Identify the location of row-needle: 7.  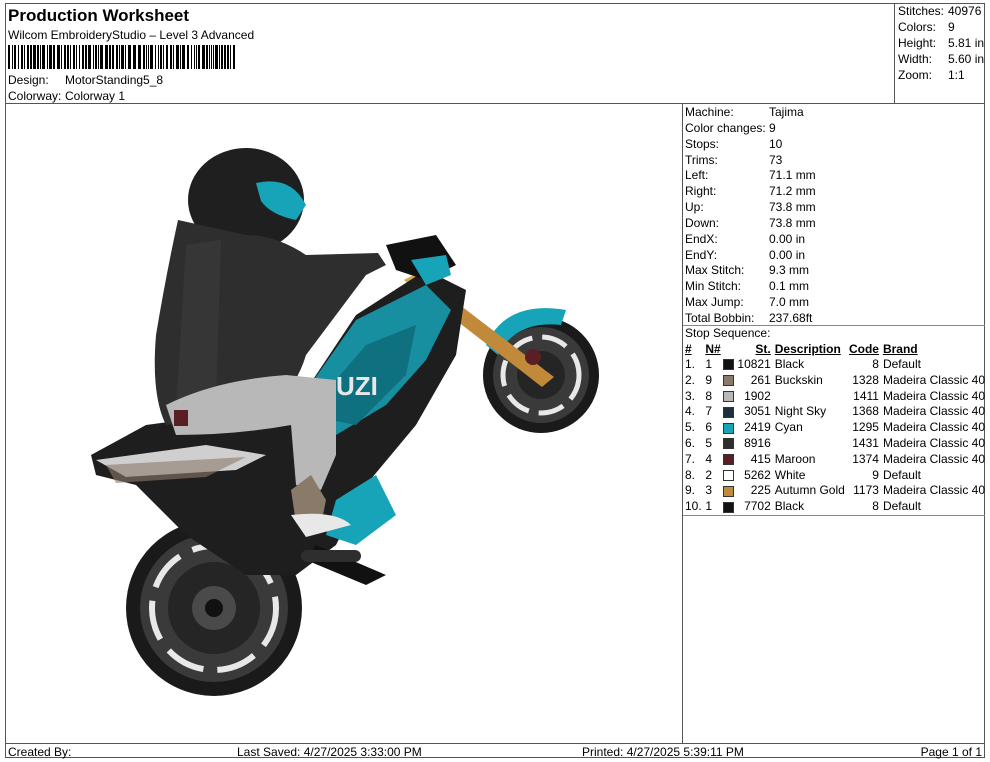
(709, 411).